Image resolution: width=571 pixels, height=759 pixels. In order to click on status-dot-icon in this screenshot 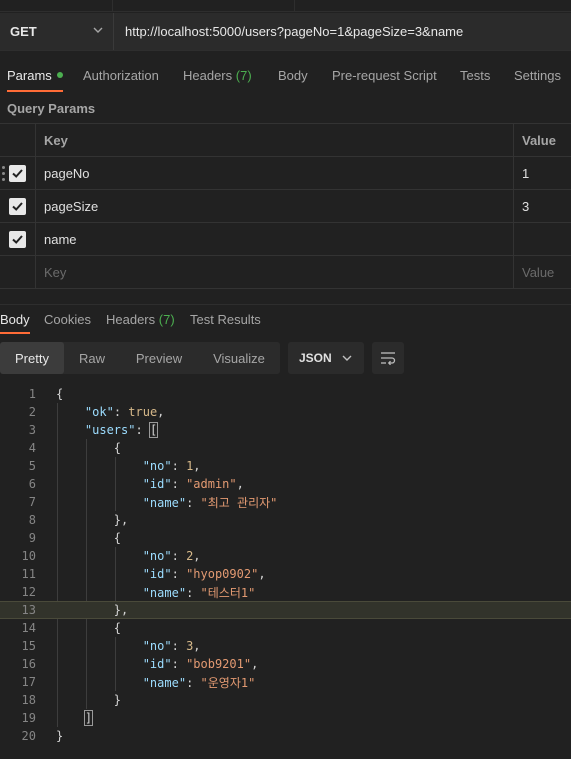, I will do `click(59, 75)`.